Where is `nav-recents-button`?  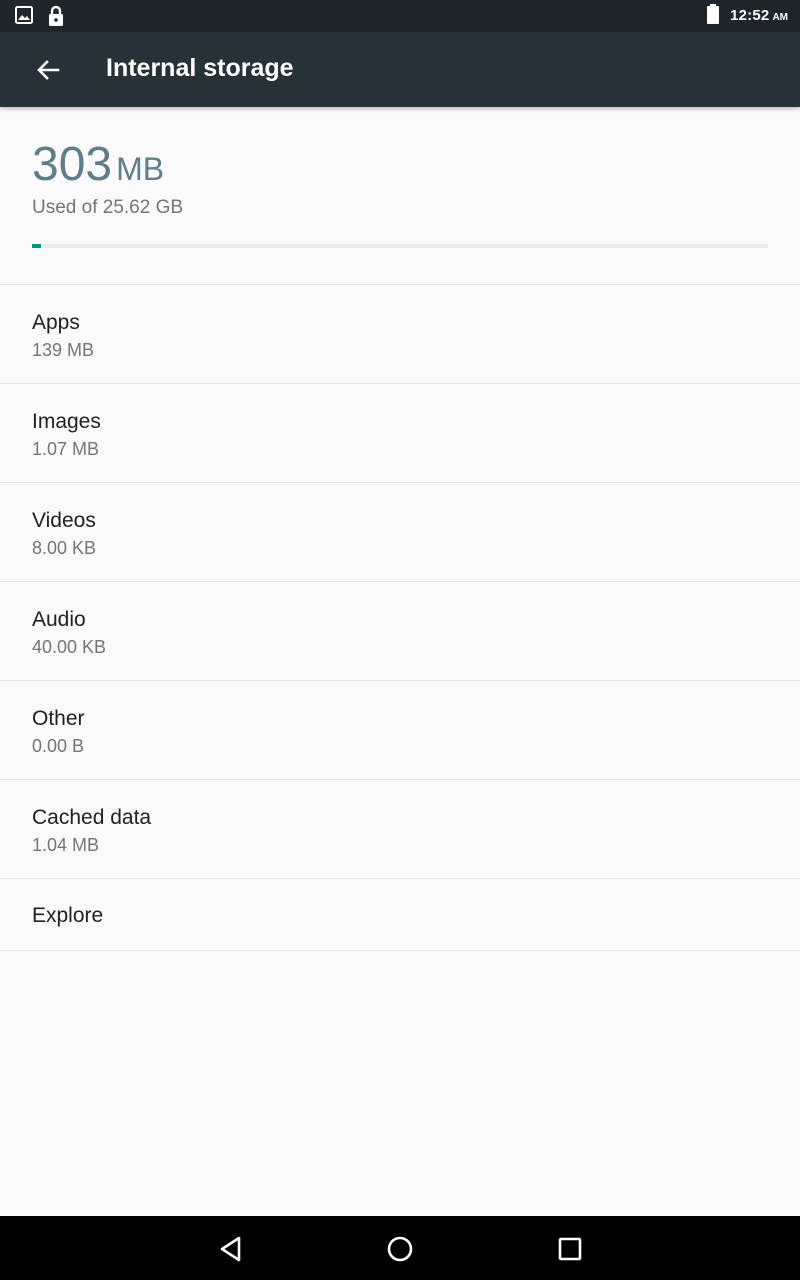
nav-recents-button is located at coordinates (570, 1249).